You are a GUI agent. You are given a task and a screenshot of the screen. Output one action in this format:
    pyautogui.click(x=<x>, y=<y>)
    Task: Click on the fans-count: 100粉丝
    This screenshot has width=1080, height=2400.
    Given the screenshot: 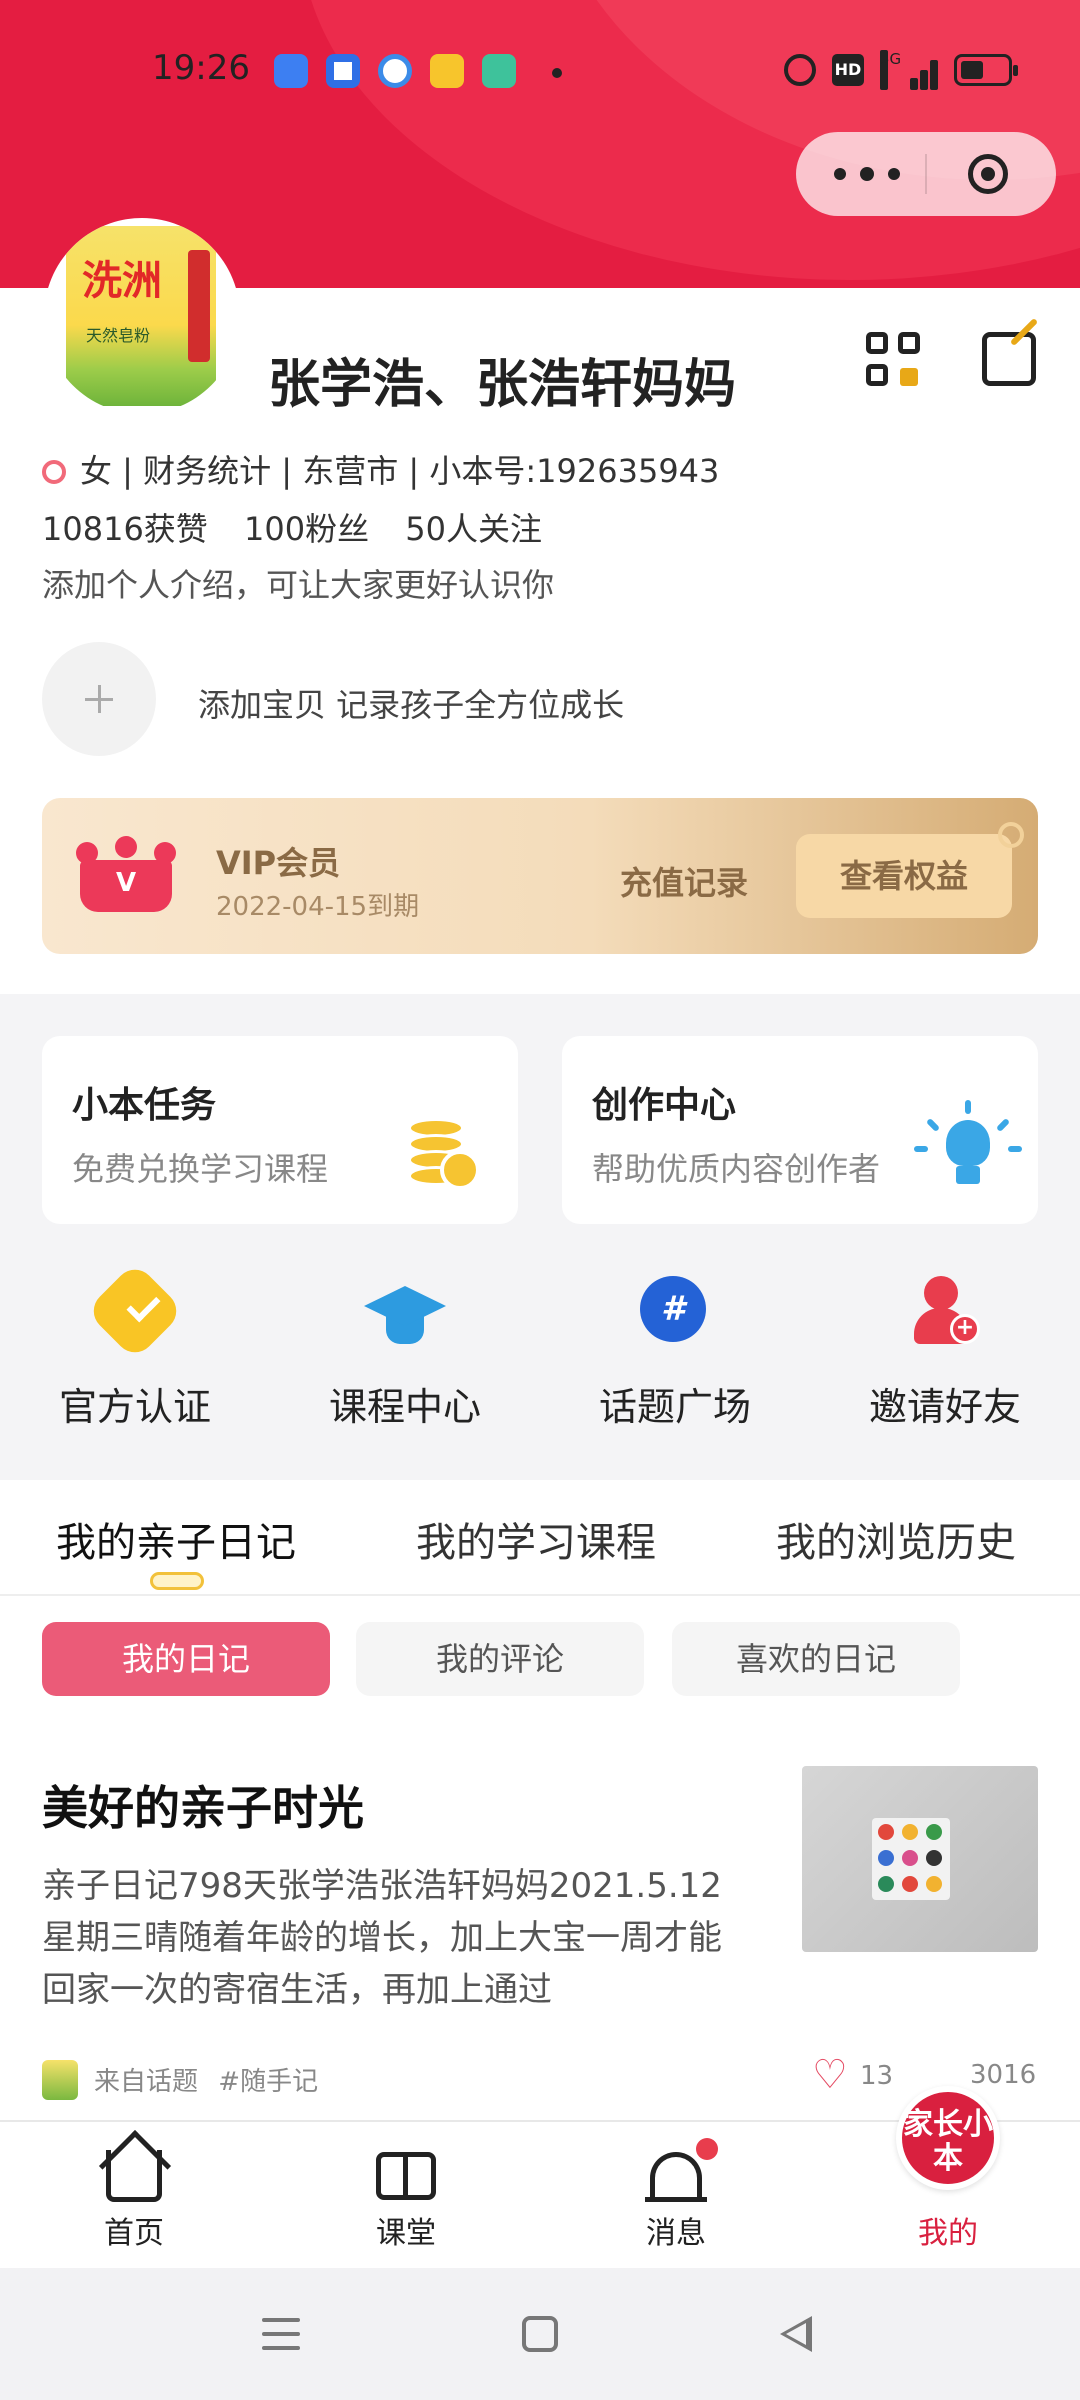 What is the action you would take?
    pyautogui.click(x=306, y=529)
    